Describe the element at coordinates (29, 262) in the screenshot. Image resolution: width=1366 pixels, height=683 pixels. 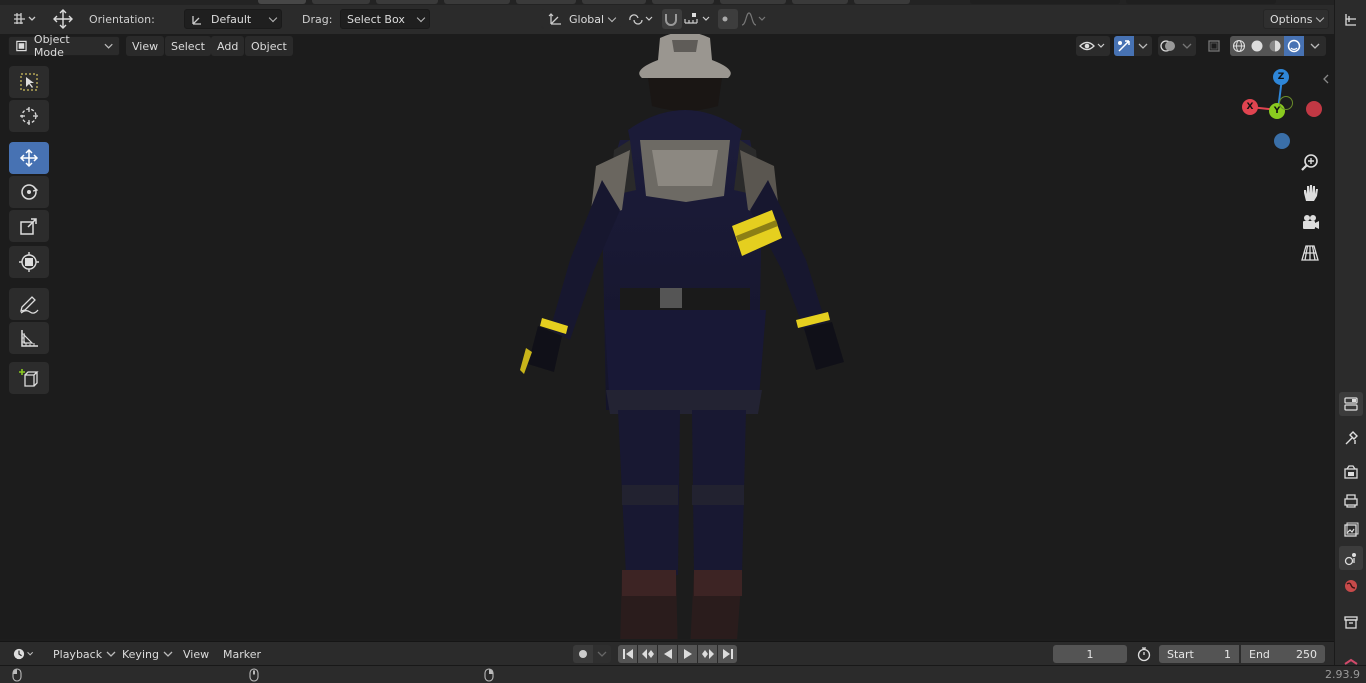
I see `transform-tool` at that location.